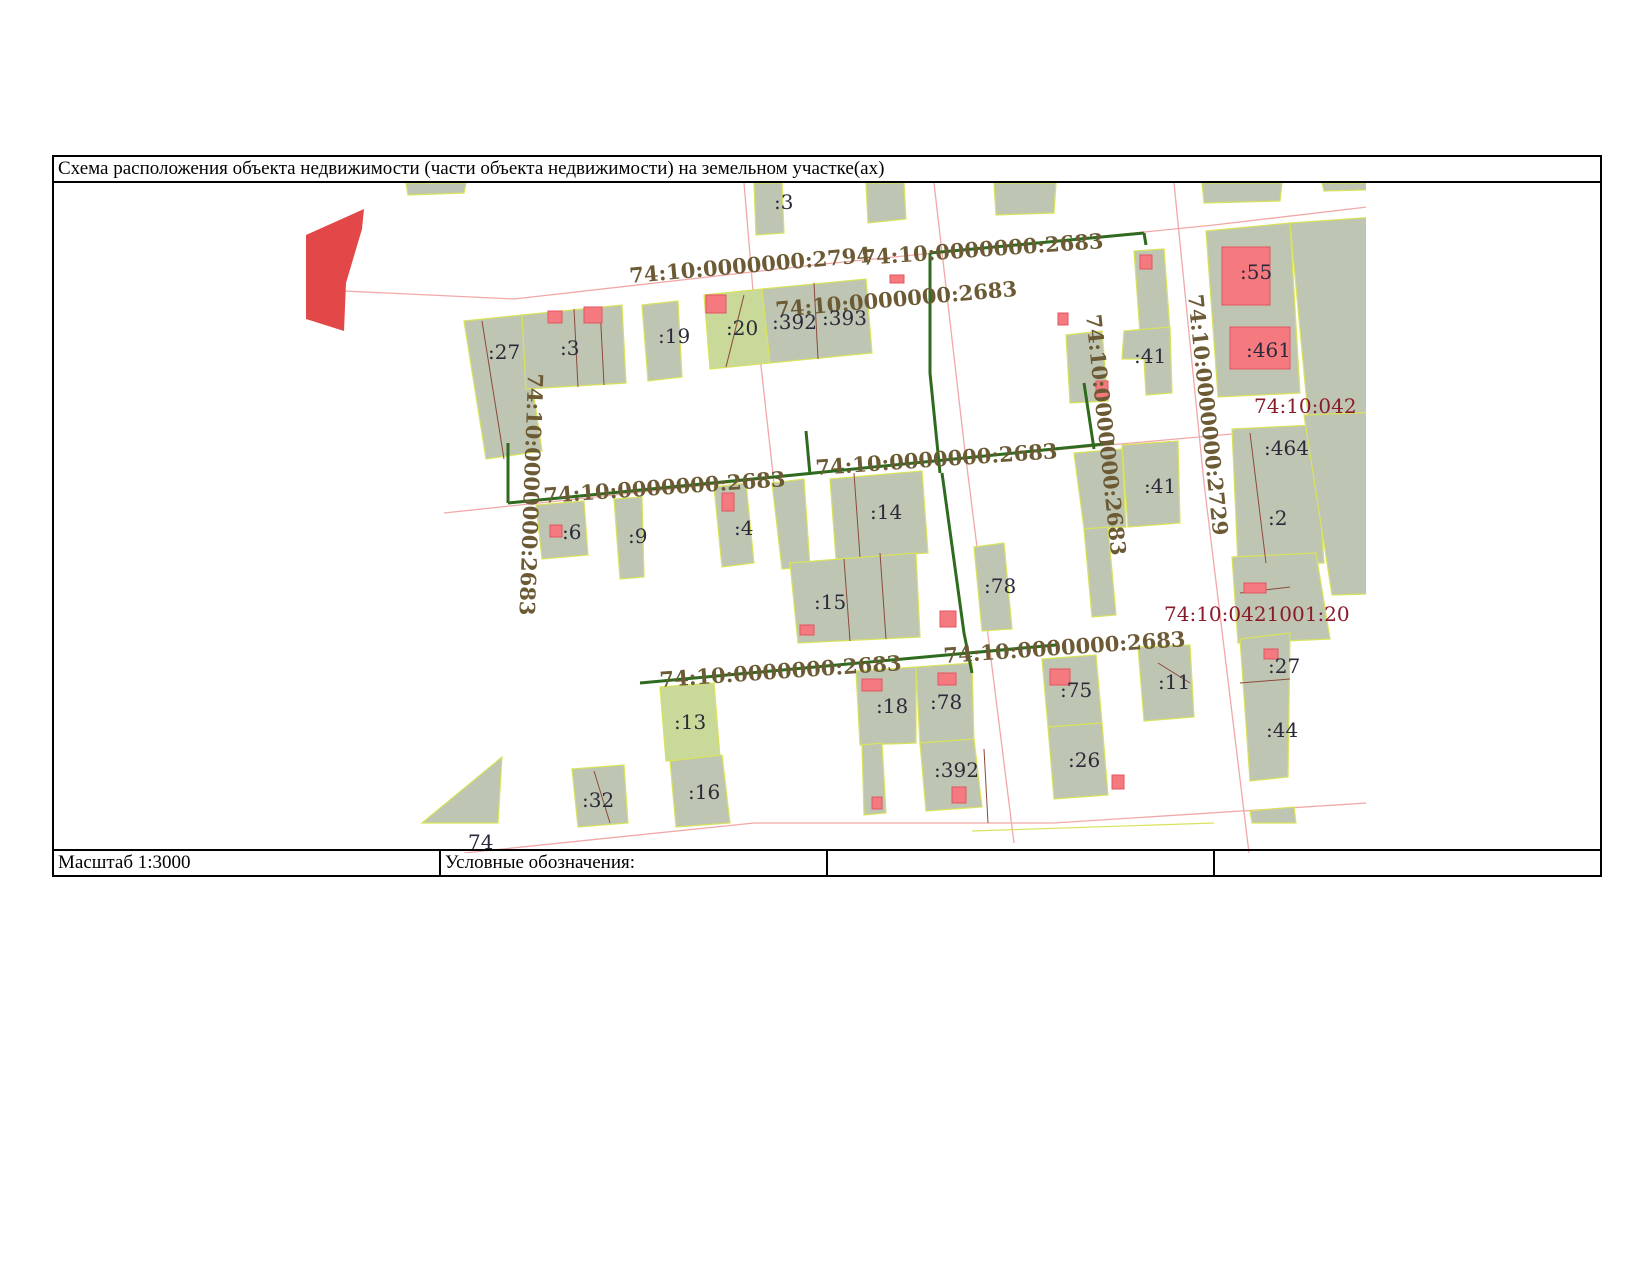  I want to click on label-c2683-c: 74:10:0000000:2683, so click(665, 487).